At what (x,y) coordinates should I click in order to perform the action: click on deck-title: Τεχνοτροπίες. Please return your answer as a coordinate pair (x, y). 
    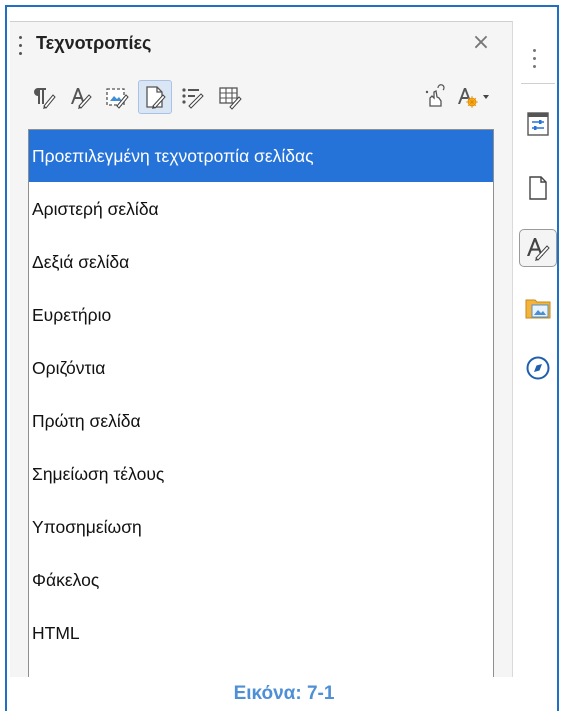
    Looking at the image, I should click on (94, 43).